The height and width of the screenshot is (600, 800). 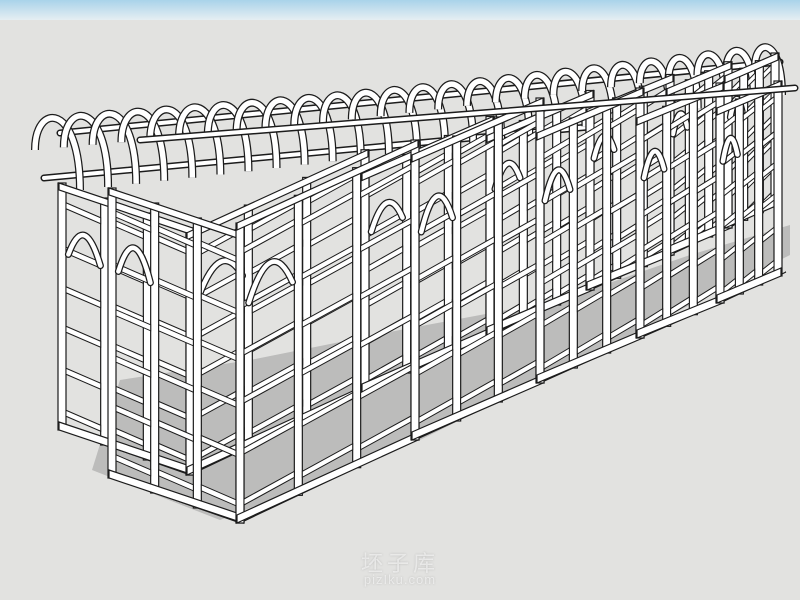 What do you see at coordinates (400, 10) in the screenshot?
I see `sky-band` at bounding box center [400, 10].